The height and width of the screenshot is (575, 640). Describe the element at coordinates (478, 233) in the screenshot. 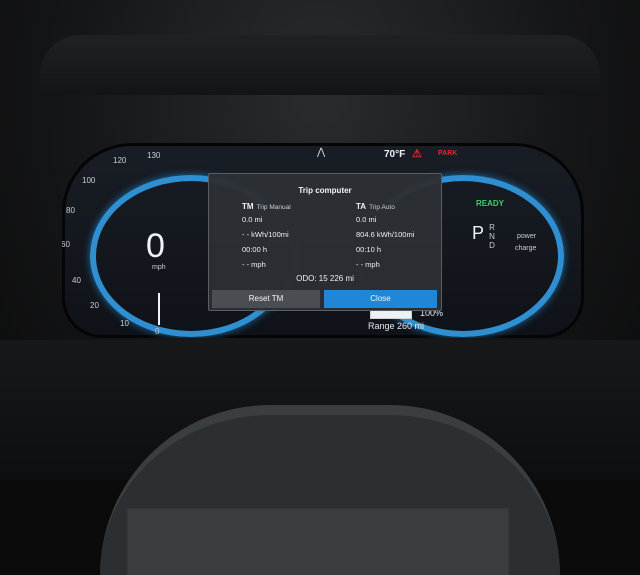

I see `gear-selected: P` at that location.